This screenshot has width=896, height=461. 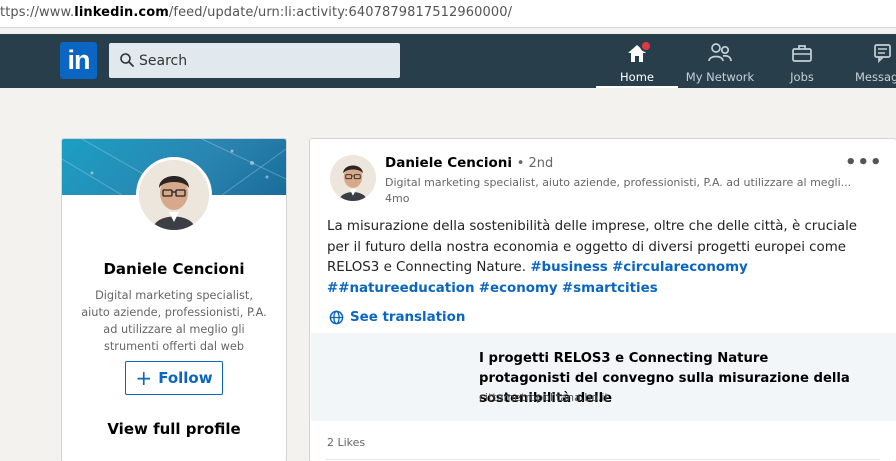 I want to click on nav-jobs-label: Jobs, so click(x=802, y=77).